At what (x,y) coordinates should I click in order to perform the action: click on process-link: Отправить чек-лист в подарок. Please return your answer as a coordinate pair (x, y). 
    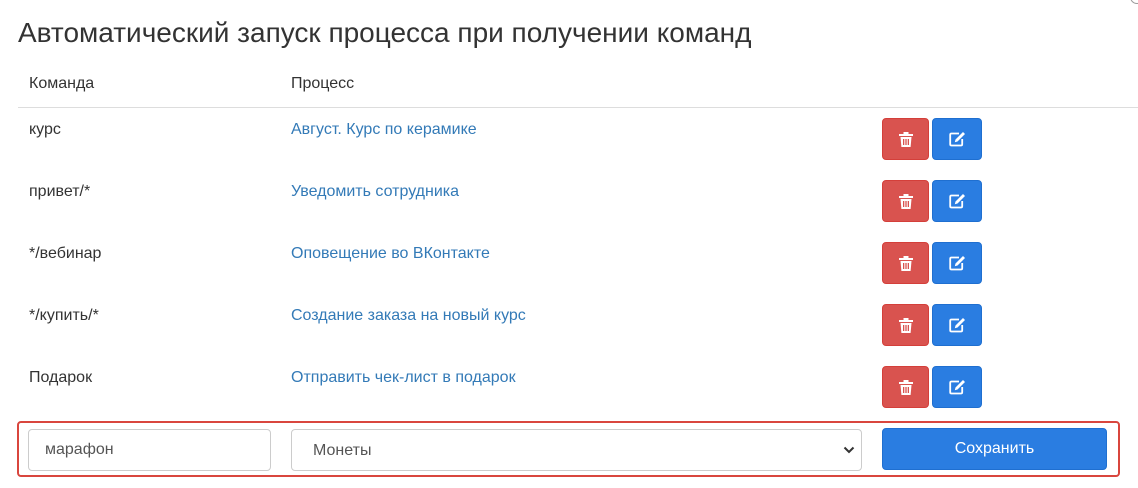
    Looking at the image, I should click on (403, 378).